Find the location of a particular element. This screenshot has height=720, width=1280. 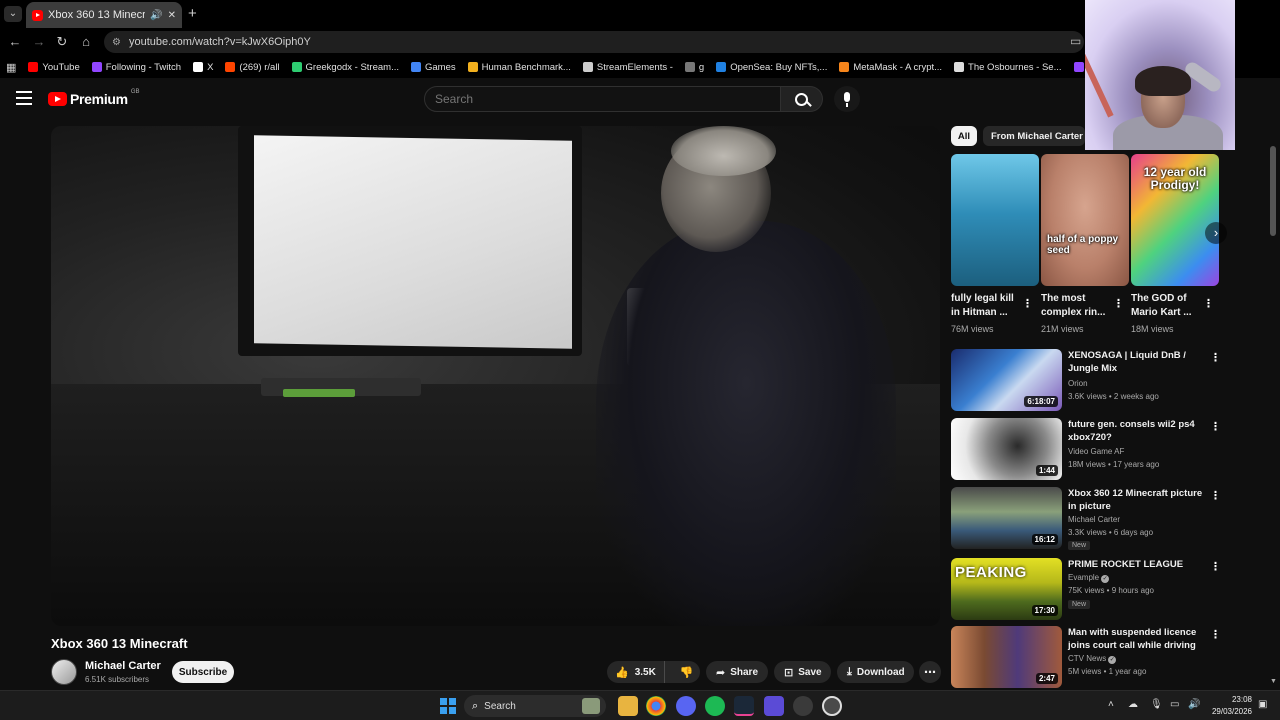

ccleaner-icon is located at coordinates (803, 706).